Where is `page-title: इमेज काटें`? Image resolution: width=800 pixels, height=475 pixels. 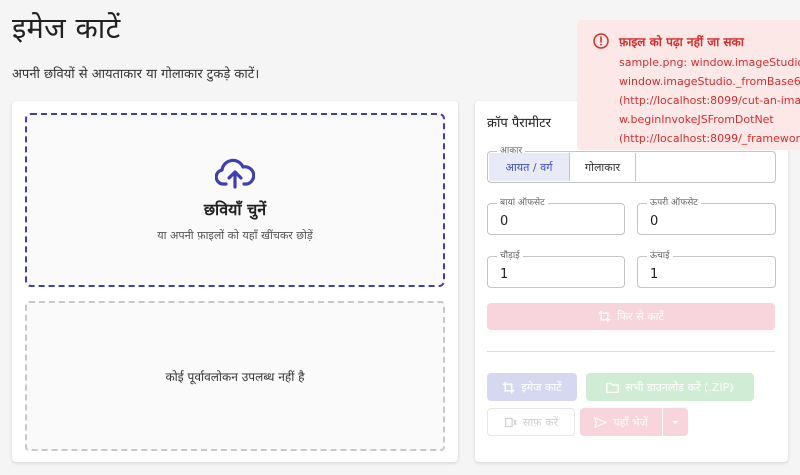
page-title: इमेज काटें is located at coordinates (66, 28).